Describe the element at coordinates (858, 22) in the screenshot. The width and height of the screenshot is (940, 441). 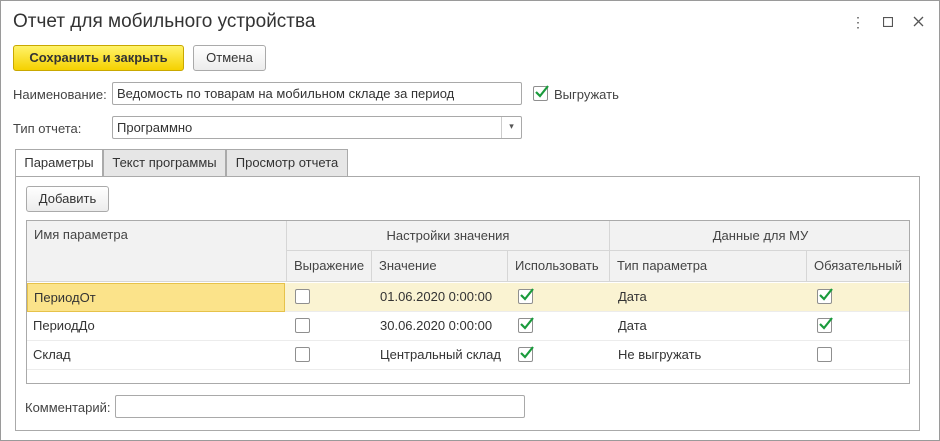
I see `more-actions-icon: ⋮` at that location.